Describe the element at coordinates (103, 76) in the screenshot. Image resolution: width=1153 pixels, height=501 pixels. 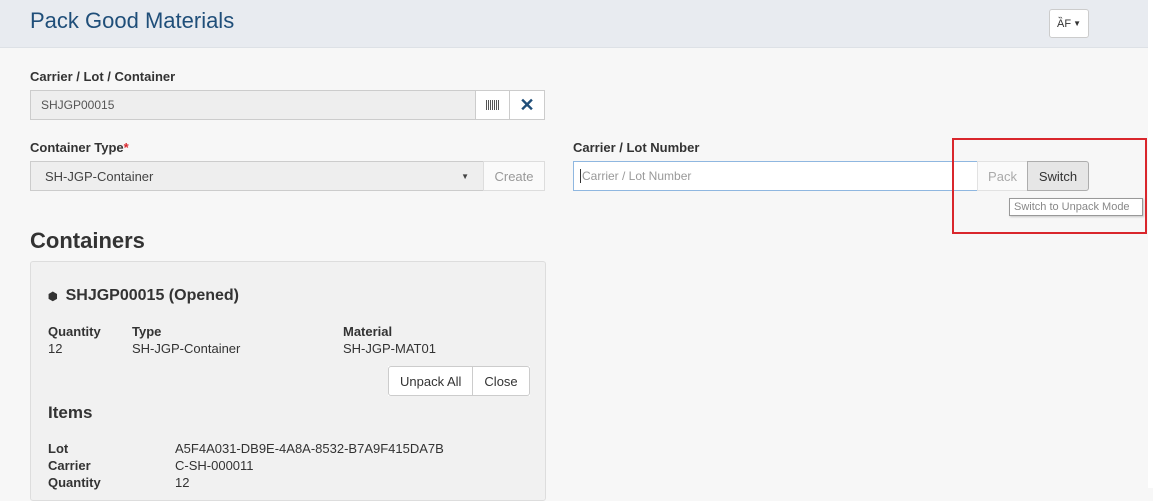
I see `carrier-field-label: Carrier / Lot / Container` at that location.